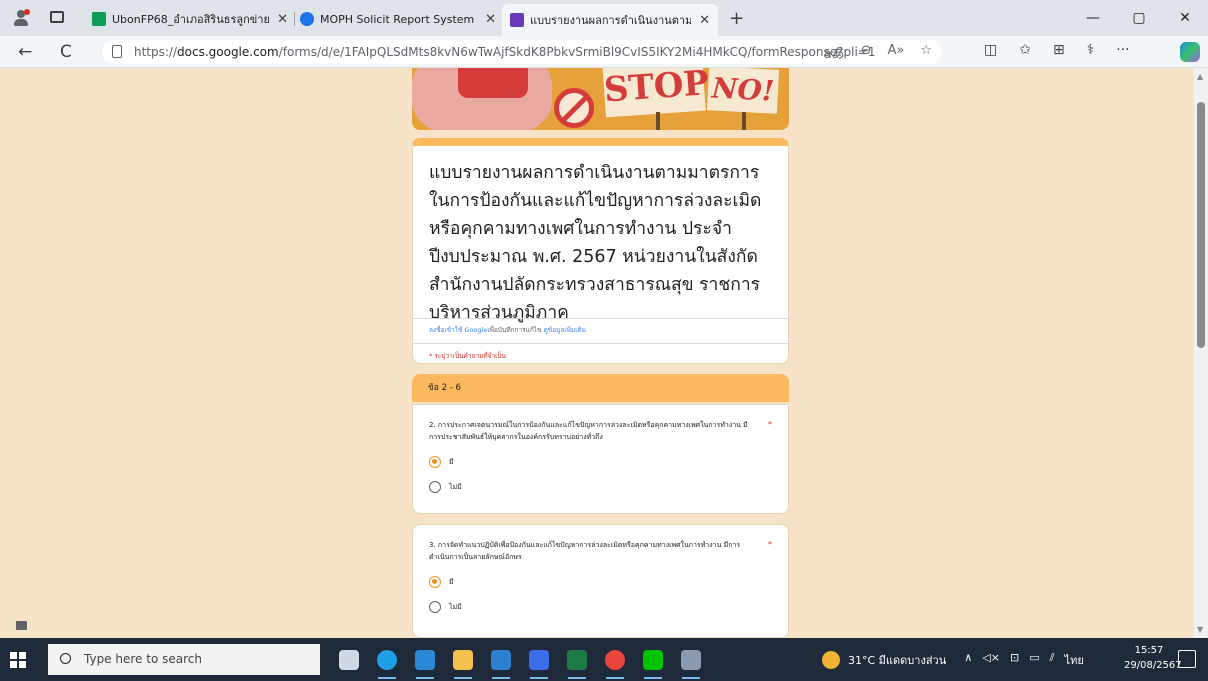  I want to click on input-language: ไทย, so click(1074, 660).